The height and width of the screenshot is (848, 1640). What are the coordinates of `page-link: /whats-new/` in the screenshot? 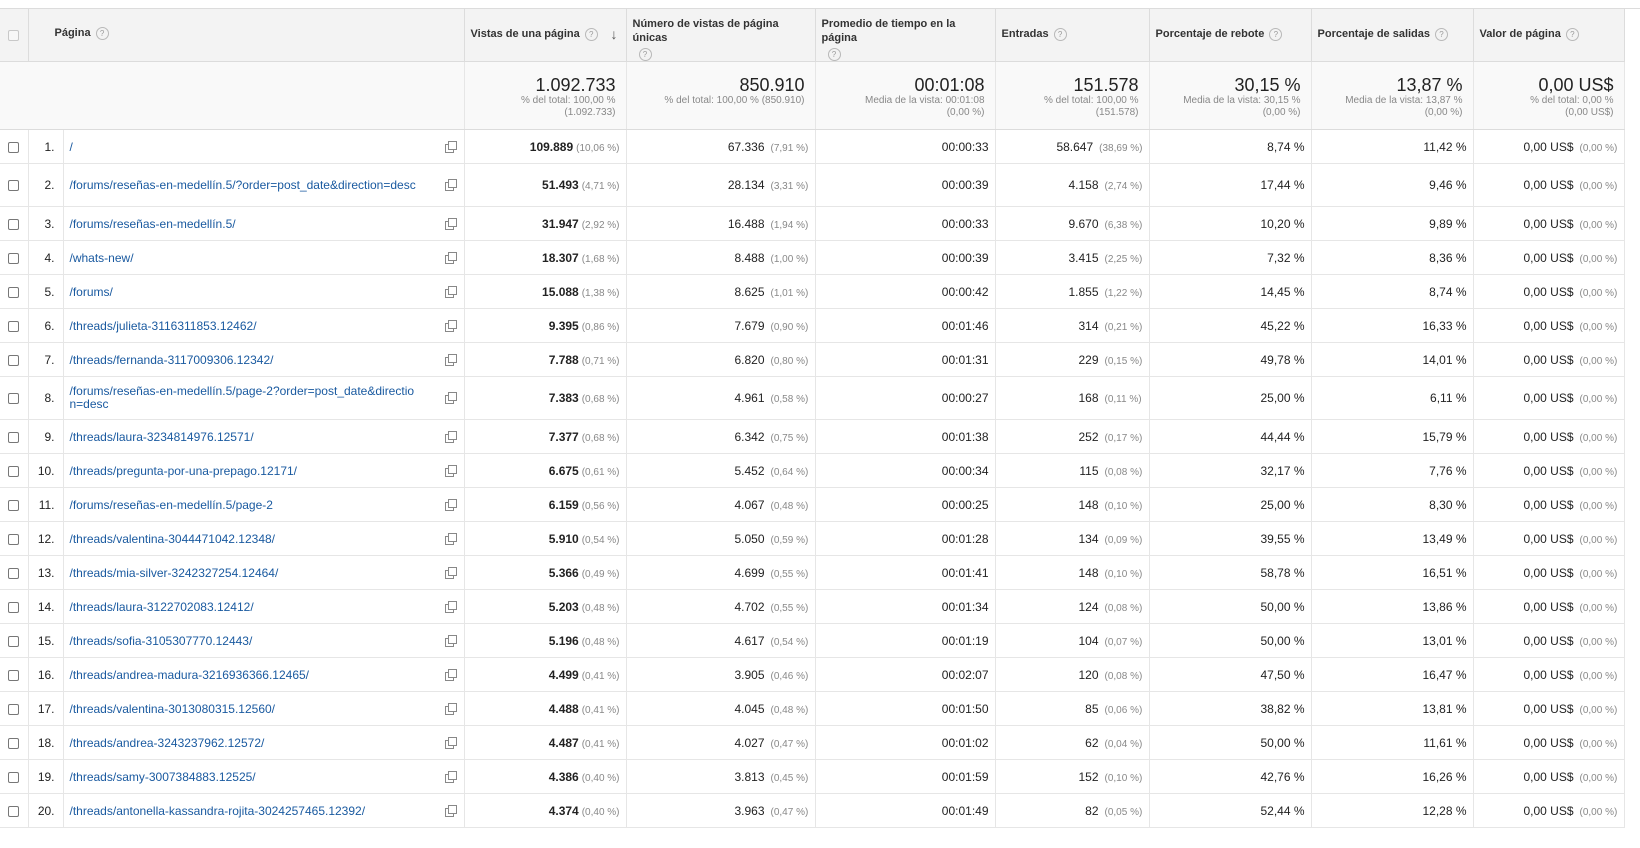 It's located at (245, 258).